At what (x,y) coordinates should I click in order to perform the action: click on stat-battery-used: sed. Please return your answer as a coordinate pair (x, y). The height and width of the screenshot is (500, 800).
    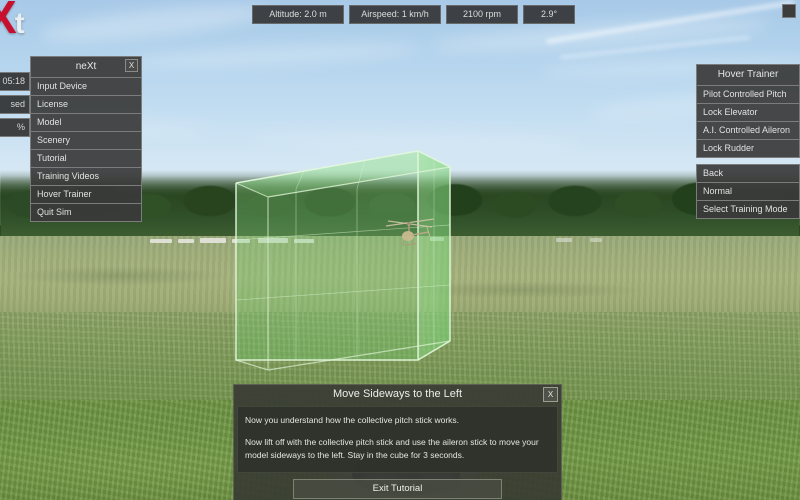
    Looking at the image, I should click on (15, 104).